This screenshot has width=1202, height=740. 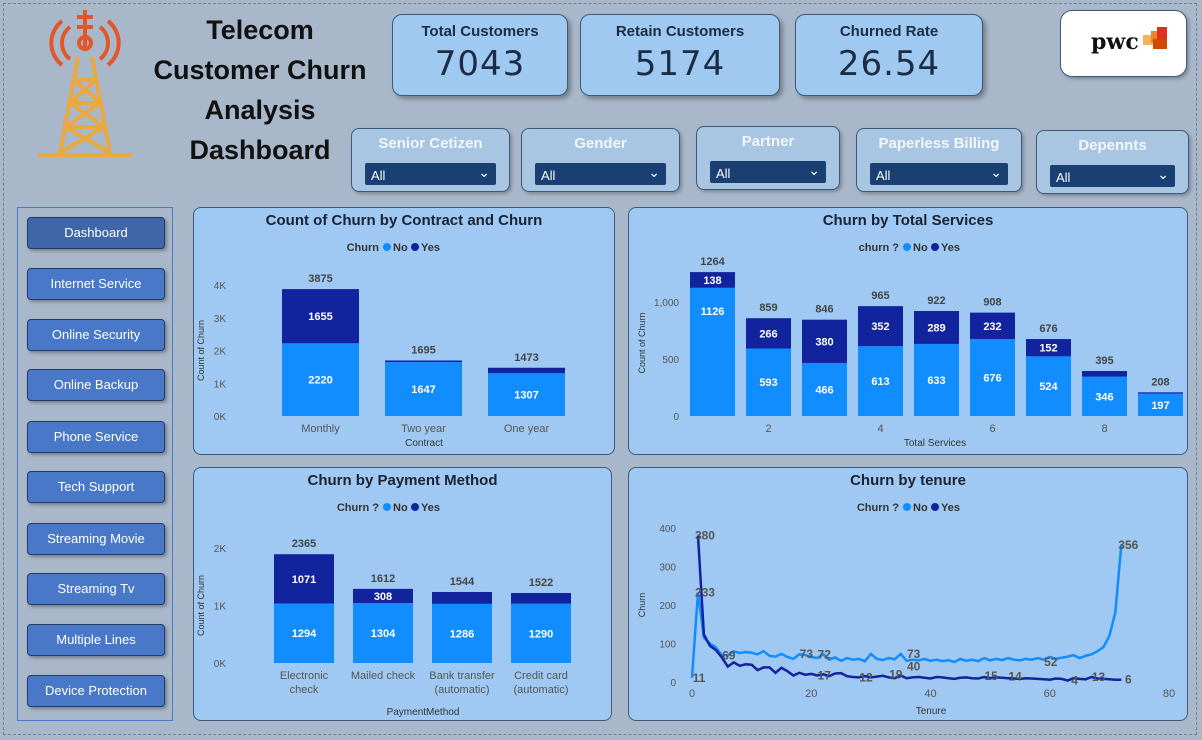 I want to click on data-label-total: 676, so click(x=1048, y=329).